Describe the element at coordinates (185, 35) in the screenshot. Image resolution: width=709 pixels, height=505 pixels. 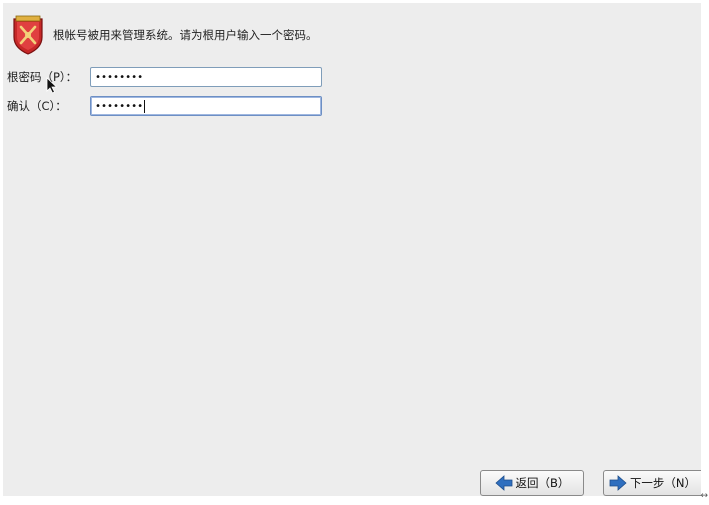
I see `header-message: 根帐号被用来管理系统。请为根用户输入一个密码。` at that location.